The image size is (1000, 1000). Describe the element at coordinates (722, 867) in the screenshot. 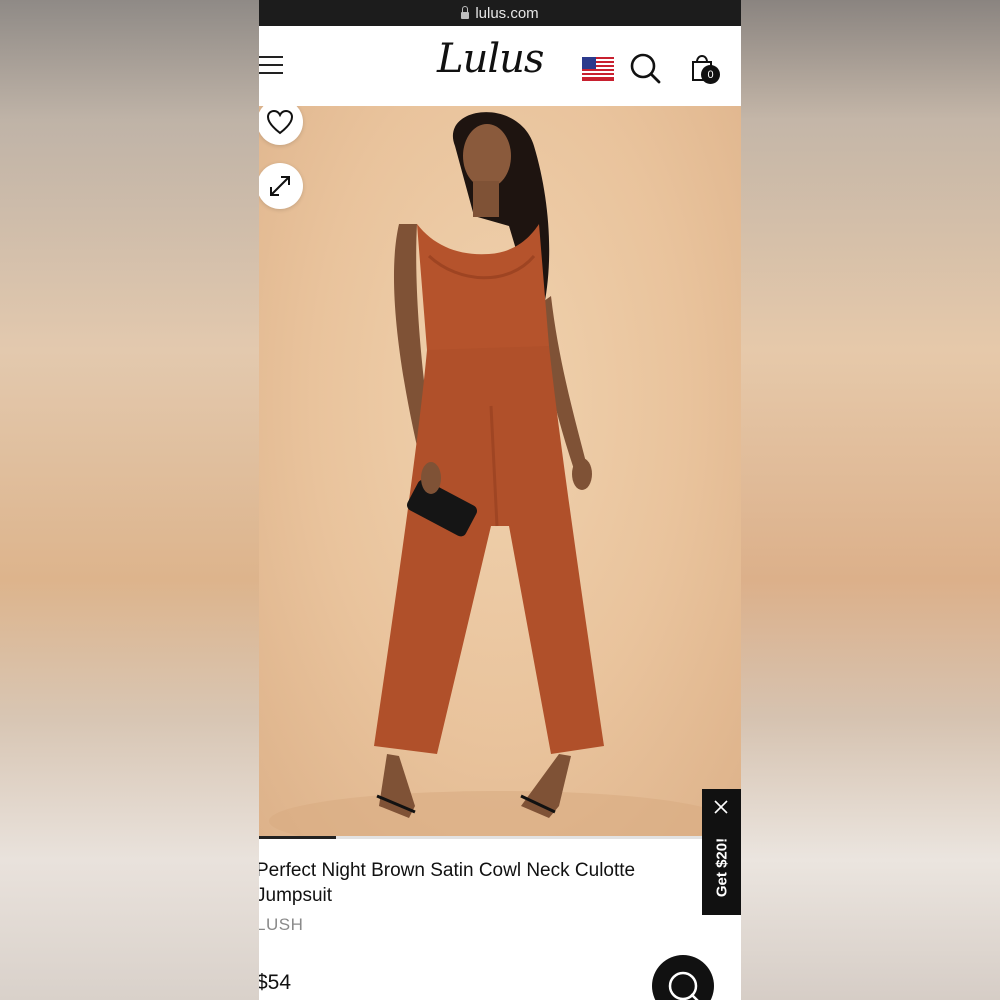

I see `promo-label: Get $20!` at that location.